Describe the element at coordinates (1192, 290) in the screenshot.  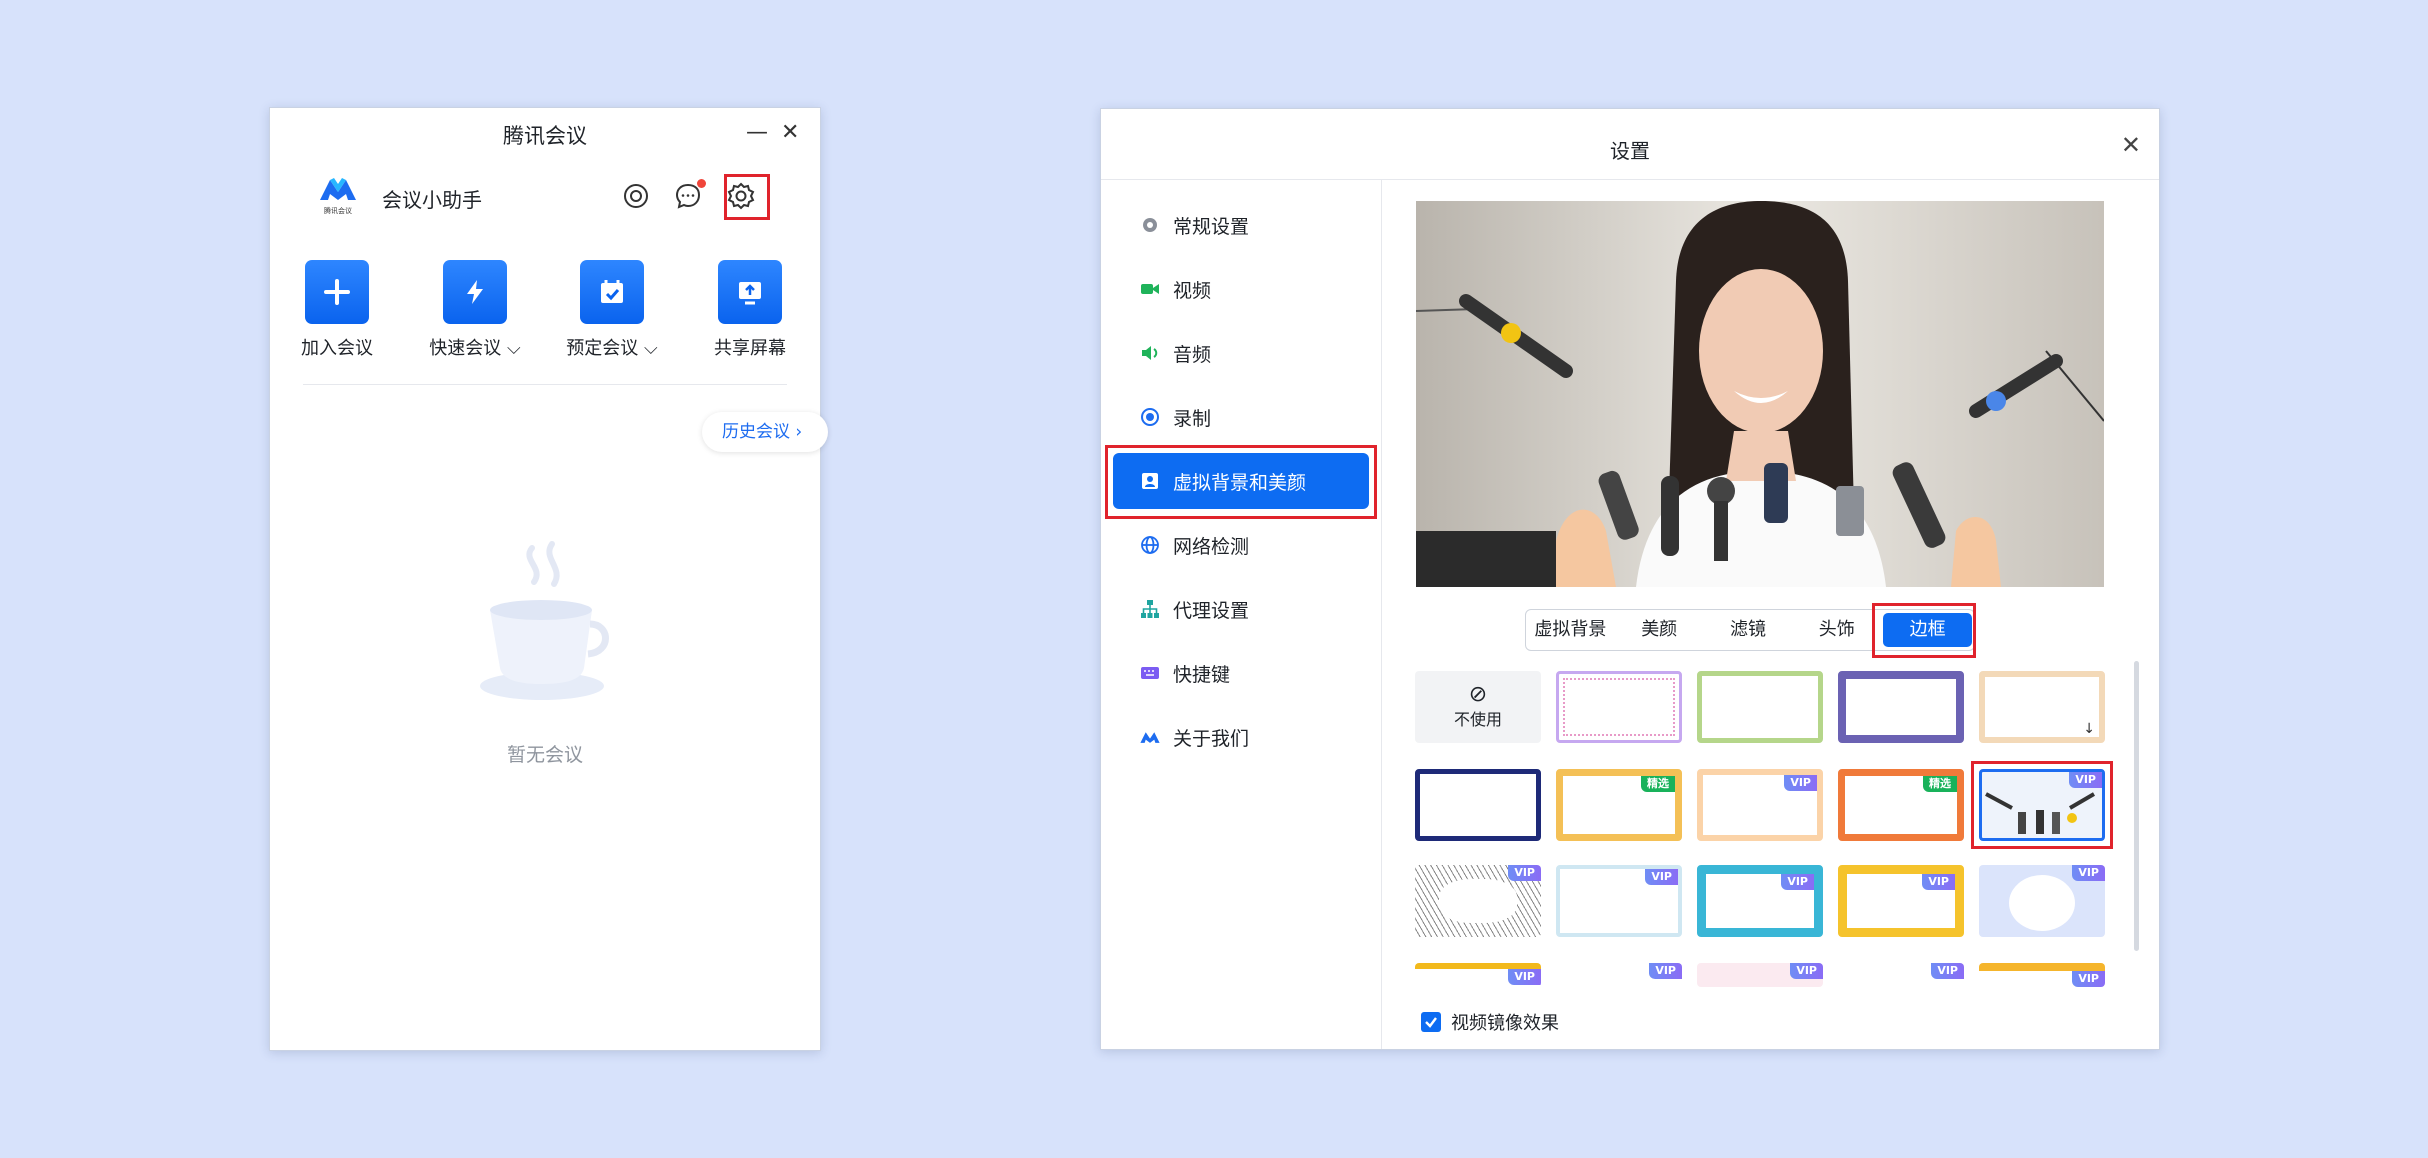
I see `nav-label: 视频` at that location.